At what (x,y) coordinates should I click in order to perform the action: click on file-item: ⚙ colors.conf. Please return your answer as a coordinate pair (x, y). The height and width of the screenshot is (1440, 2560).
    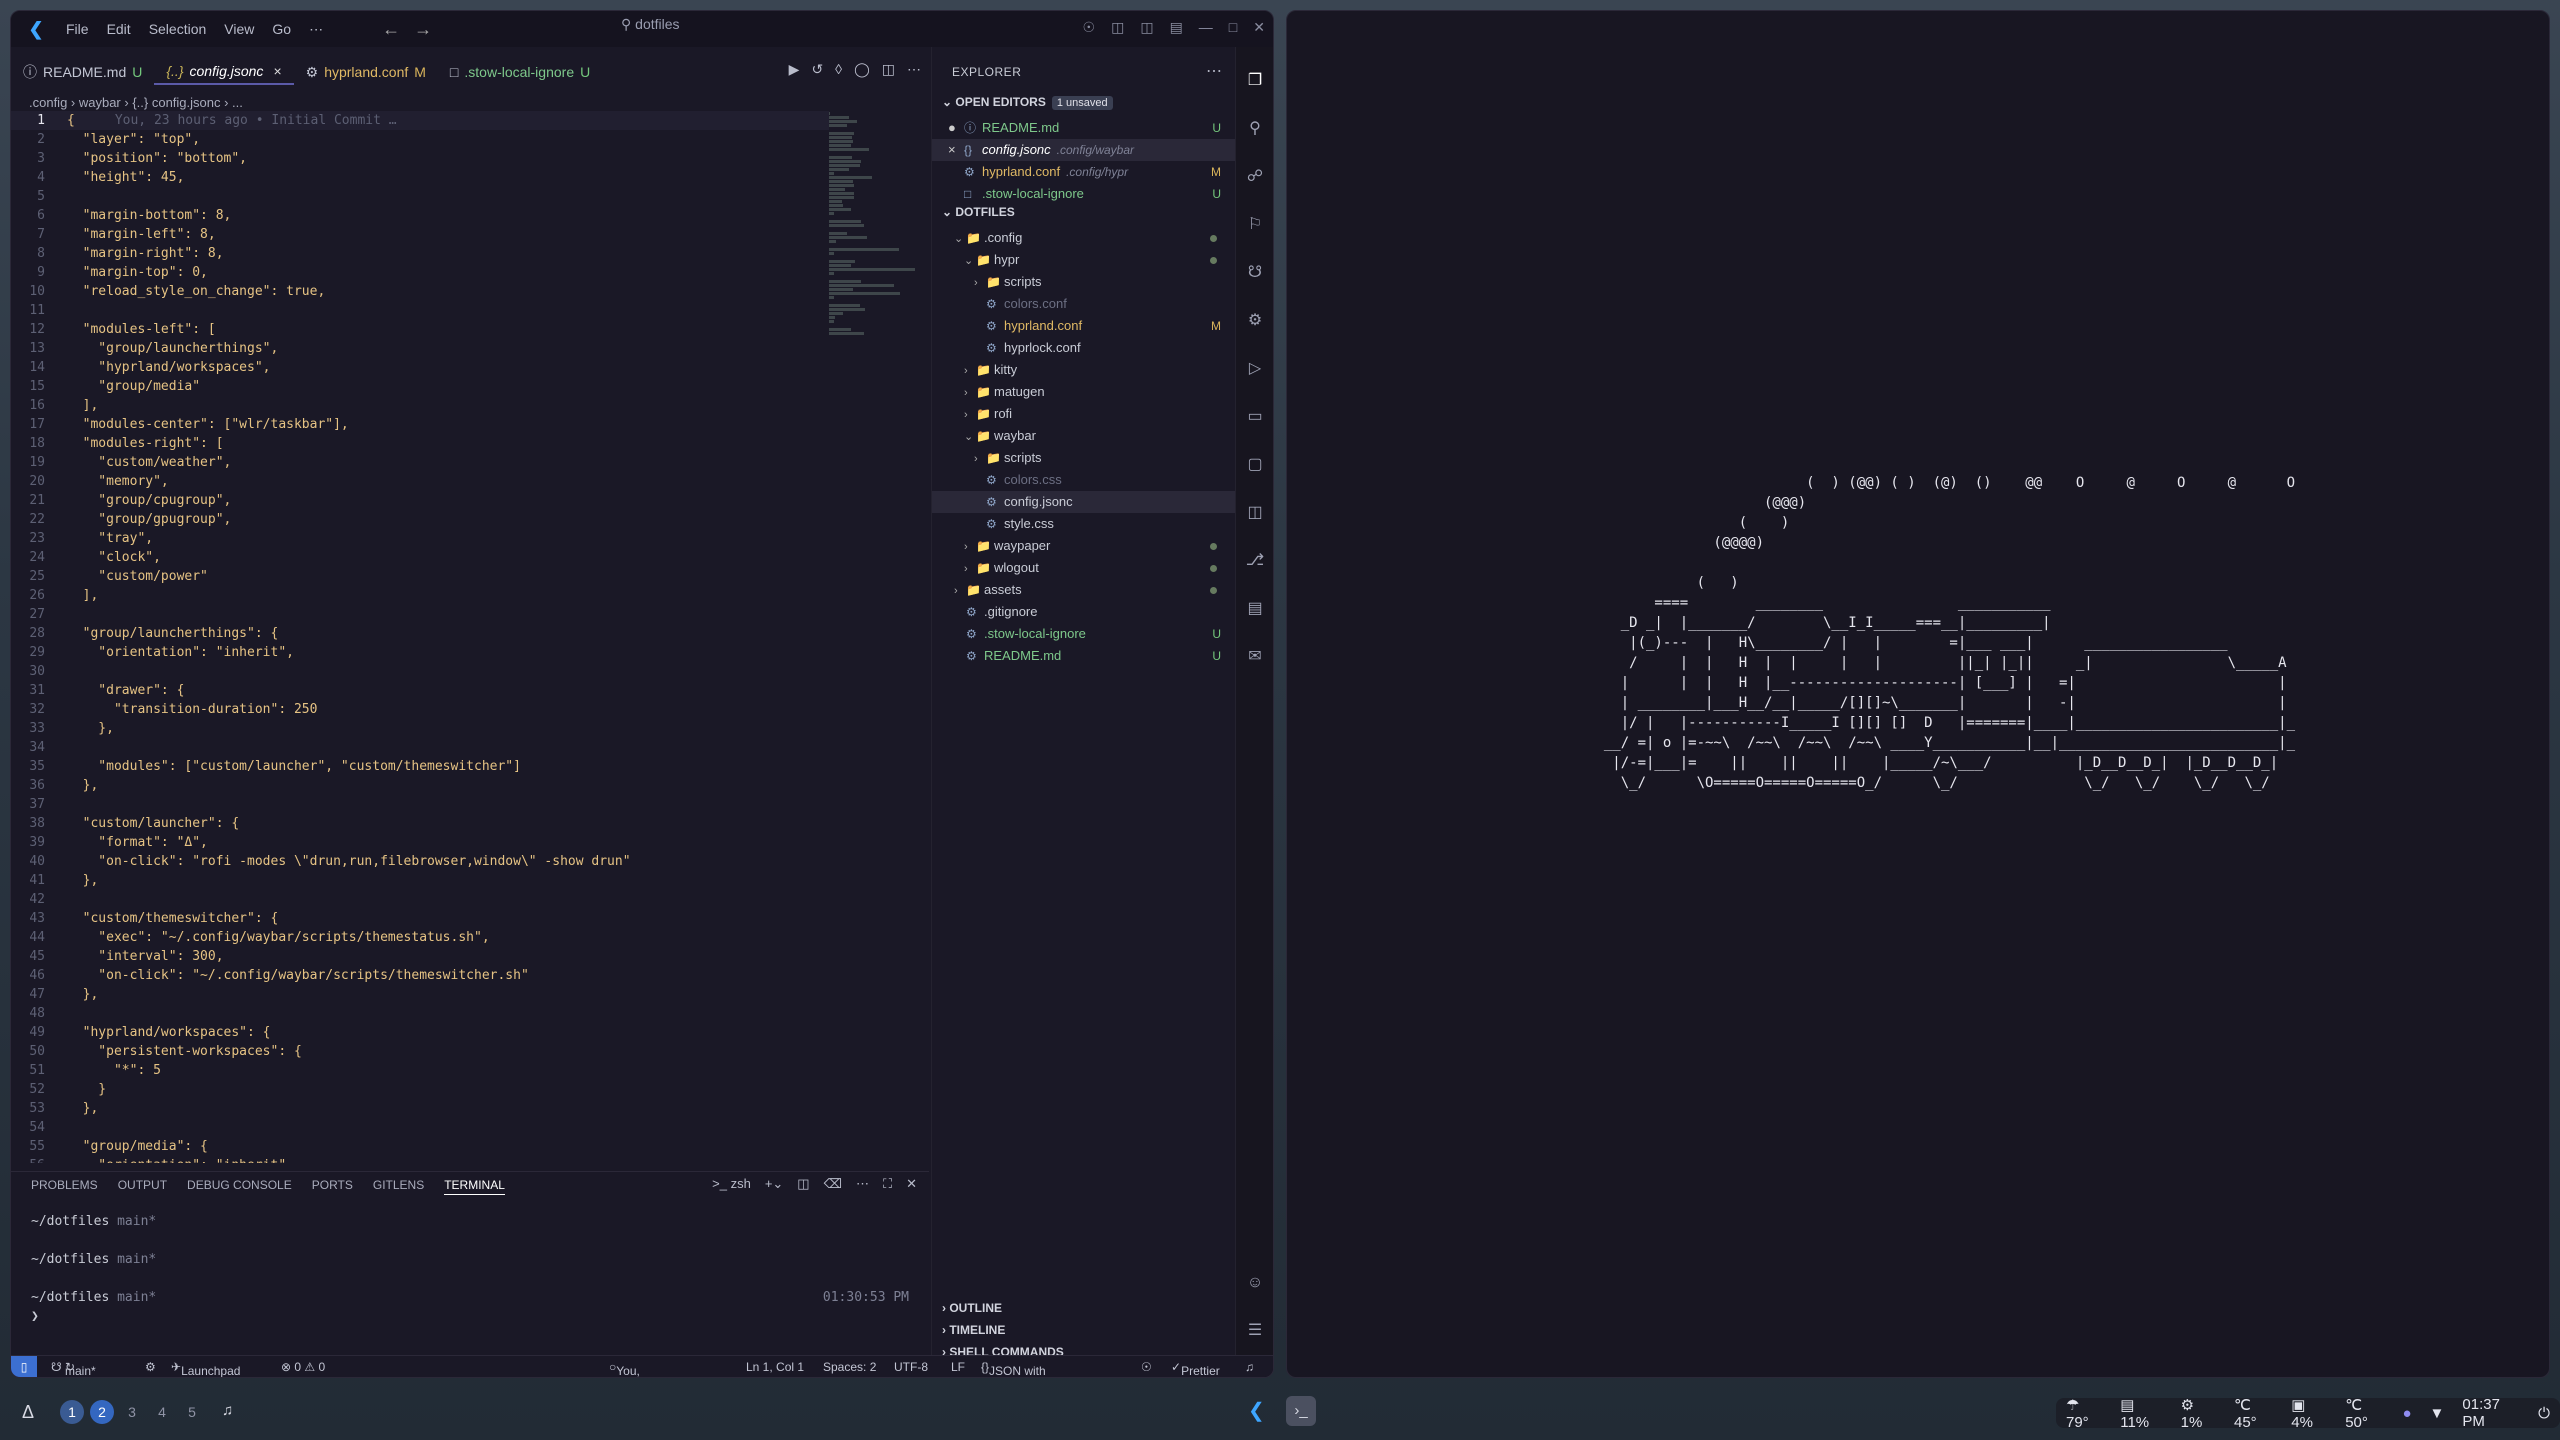
    Looking at the image, I should click on (1084, 304).